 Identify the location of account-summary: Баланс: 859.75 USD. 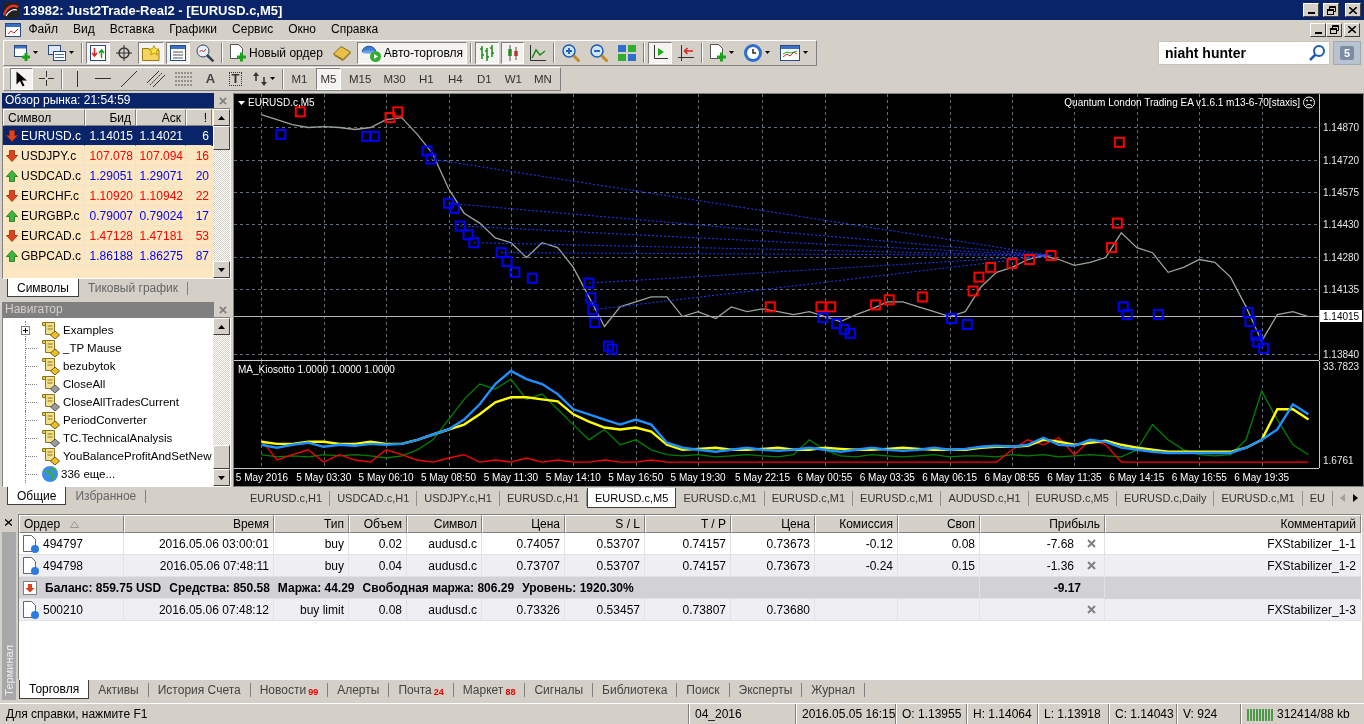
(103, 587).